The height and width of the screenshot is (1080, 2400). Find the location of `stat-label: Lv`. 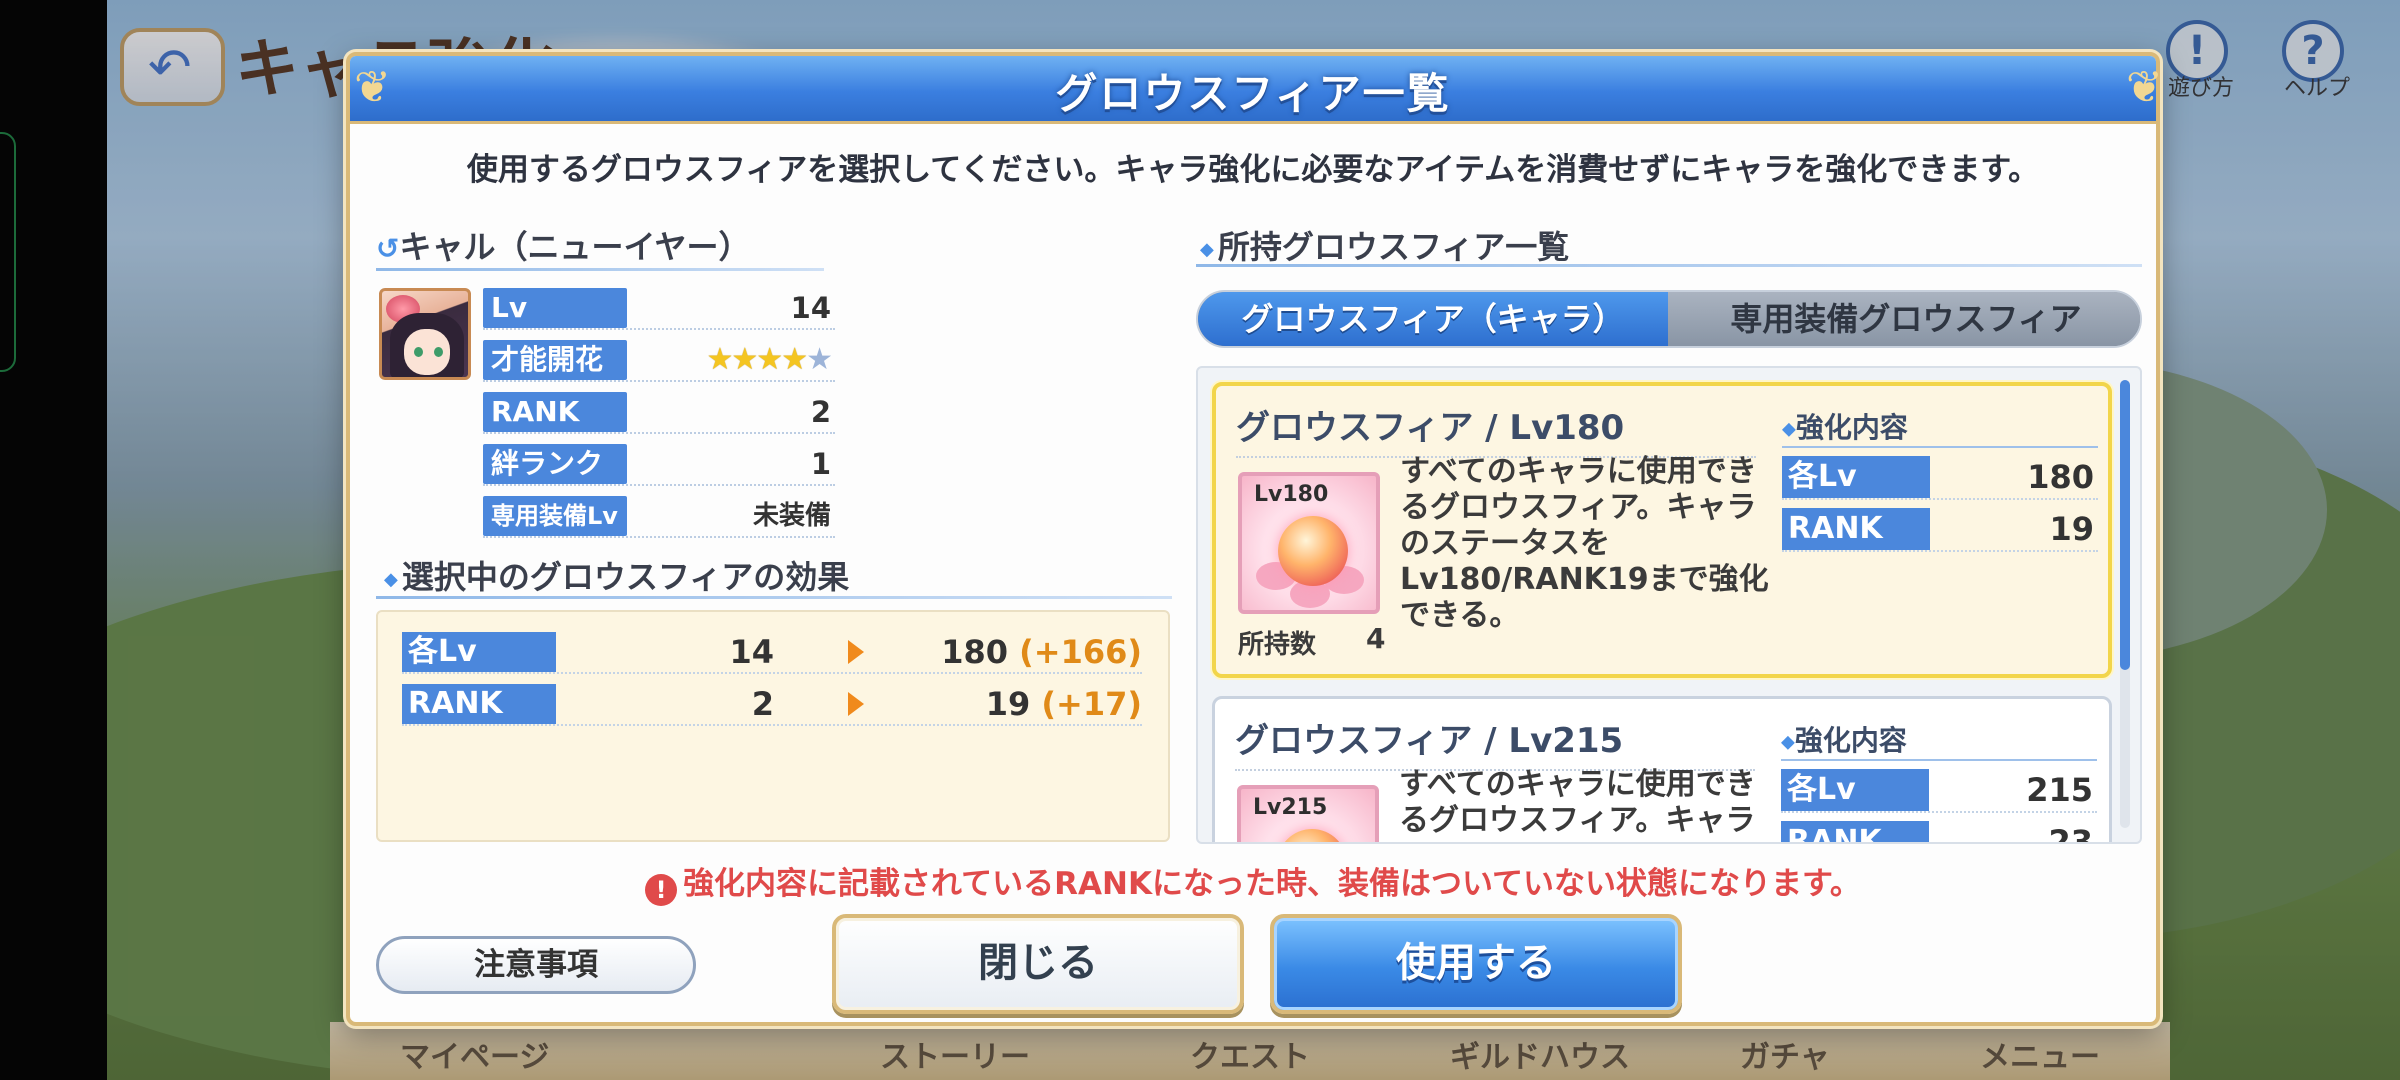

stat-label: Lv is located at coordinates (555, 308).